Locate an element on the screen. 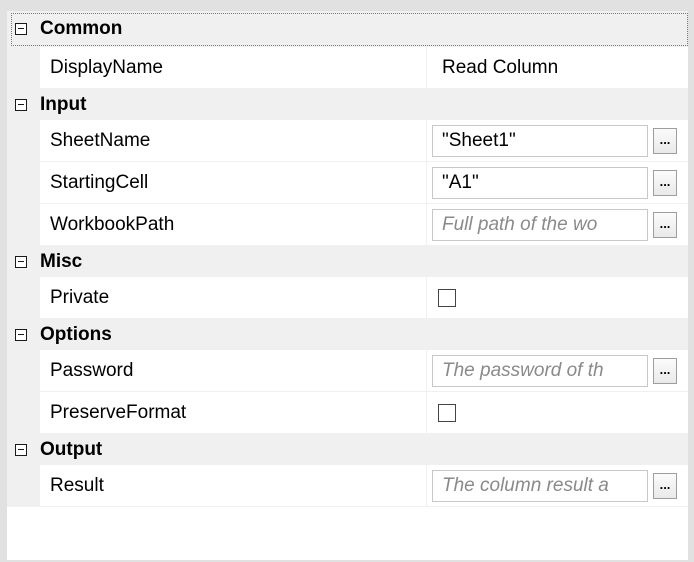 This screenshot has width=694, height=562. category-input: Input is located at coordinates (347, 104).